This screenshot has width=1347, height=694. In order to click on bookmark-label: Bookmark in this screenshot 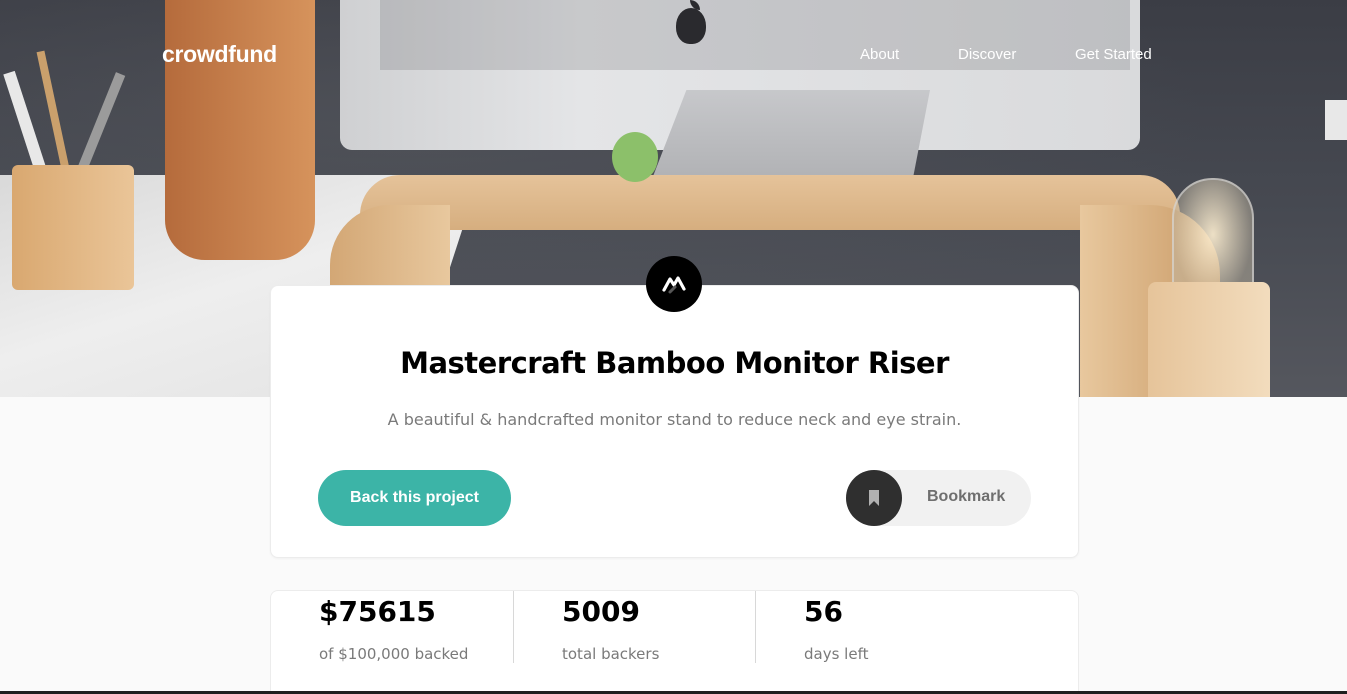, I will do `click(966, 496)`.